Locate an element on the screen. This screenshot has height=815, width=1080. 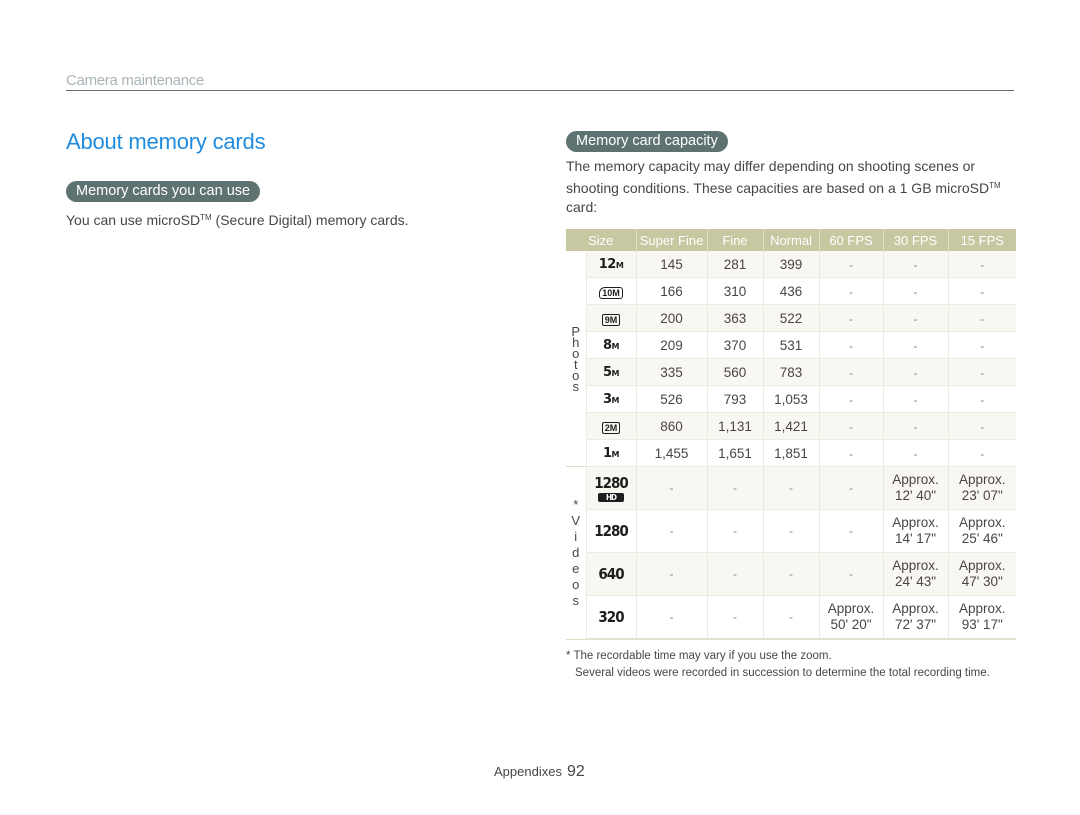
value-cell: 1,131 is located at coordinates (735, 426).